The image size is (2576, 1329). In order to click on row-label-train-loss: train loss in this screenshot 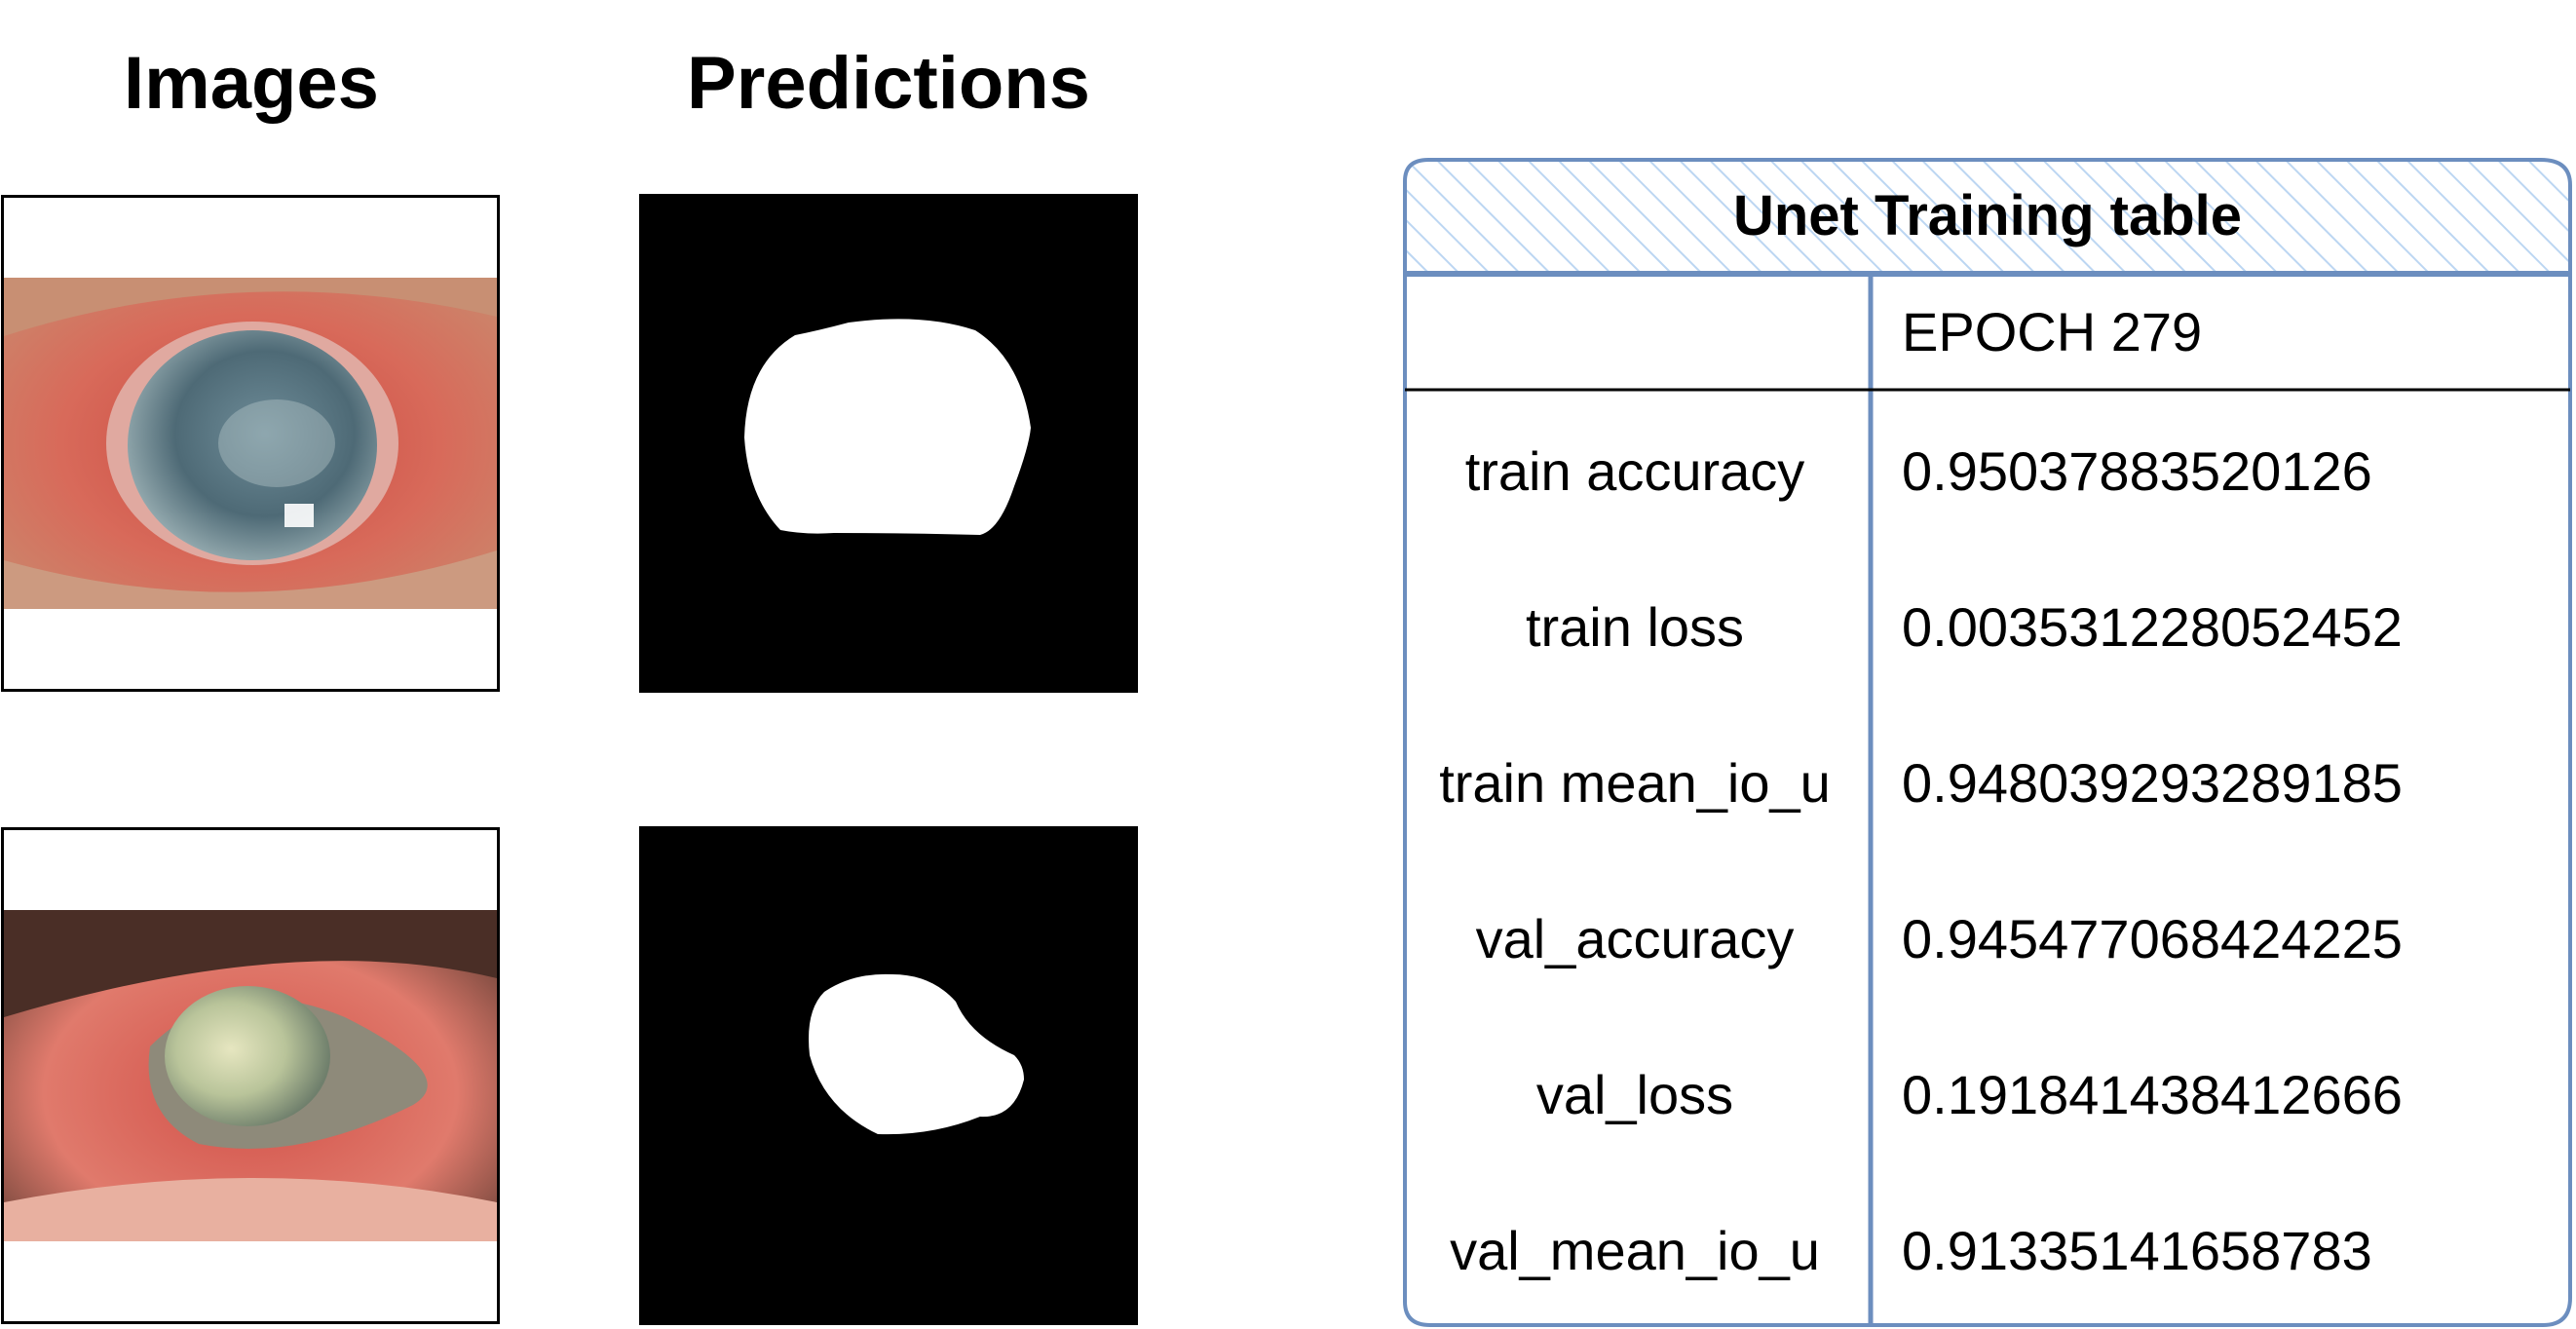, I will do `click(1635, 627)`.